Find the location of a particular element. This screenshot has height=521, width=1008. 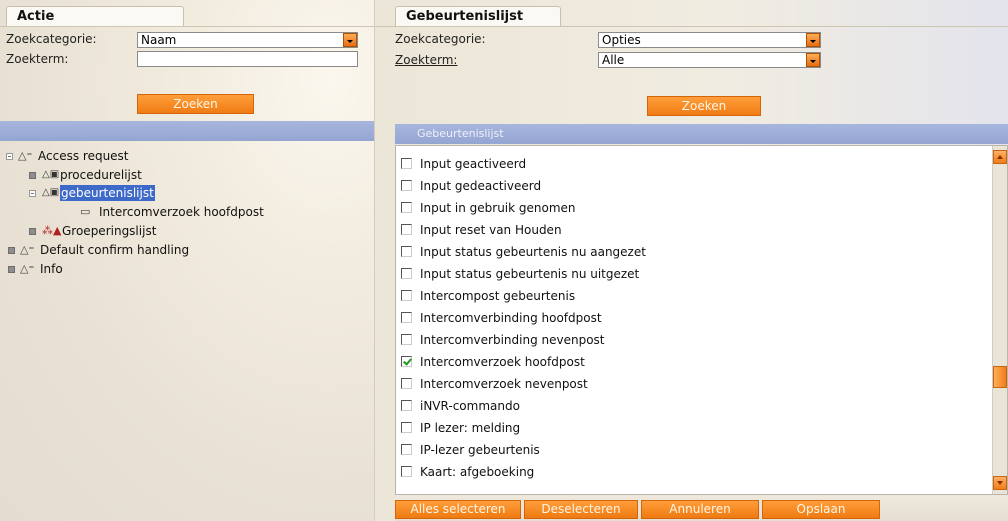

list-item-label: Input reset van Houden is located at coordinates (491, 230).